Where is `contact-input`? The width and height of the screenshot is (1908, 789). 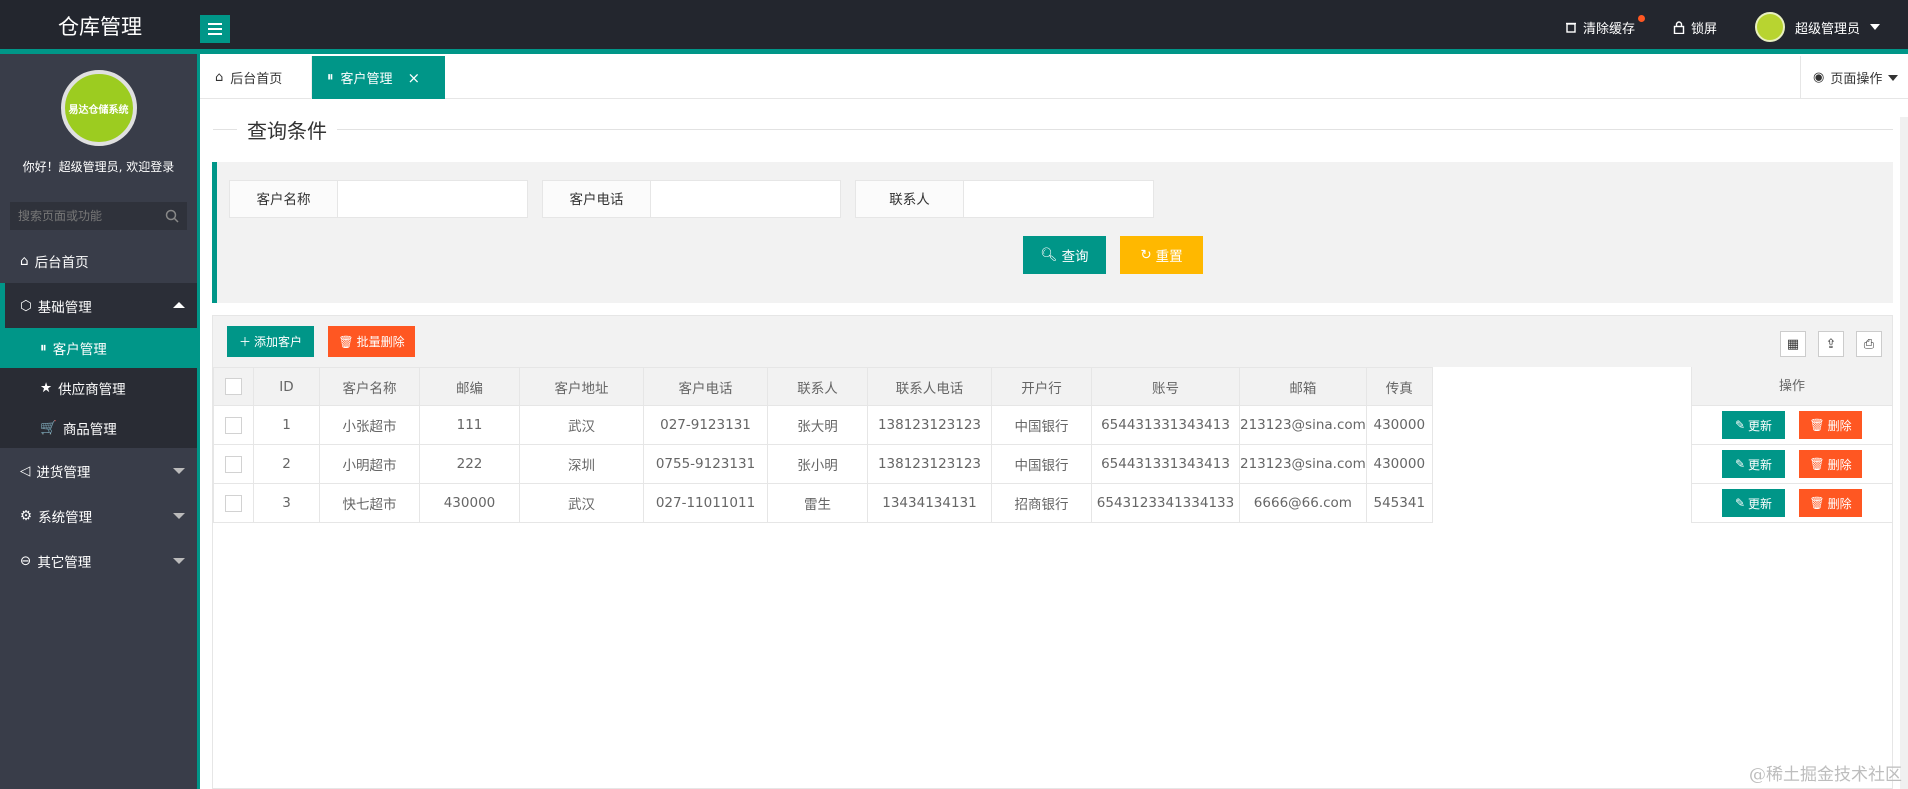
contact-input is located at coordinates (1059, 199).